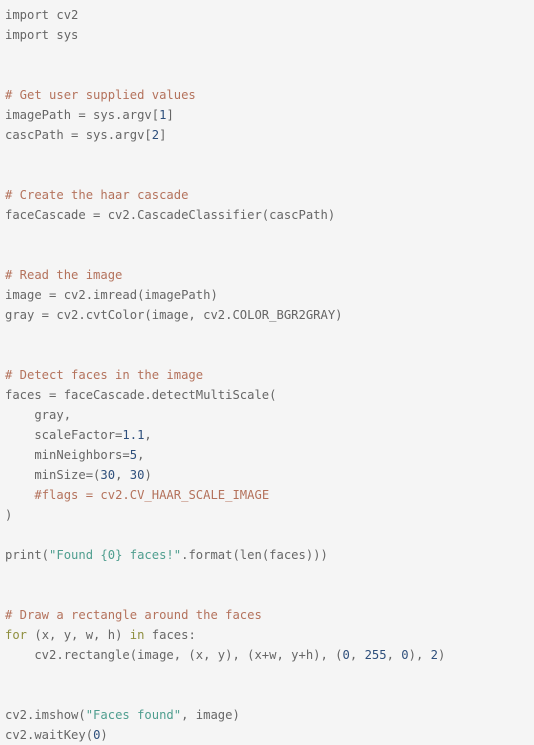 The image size is (534, 745). What do you see at coordinates (269, 15) in the screenshot?
I see `code-line: import cv2` at bounding box center [269, 15].